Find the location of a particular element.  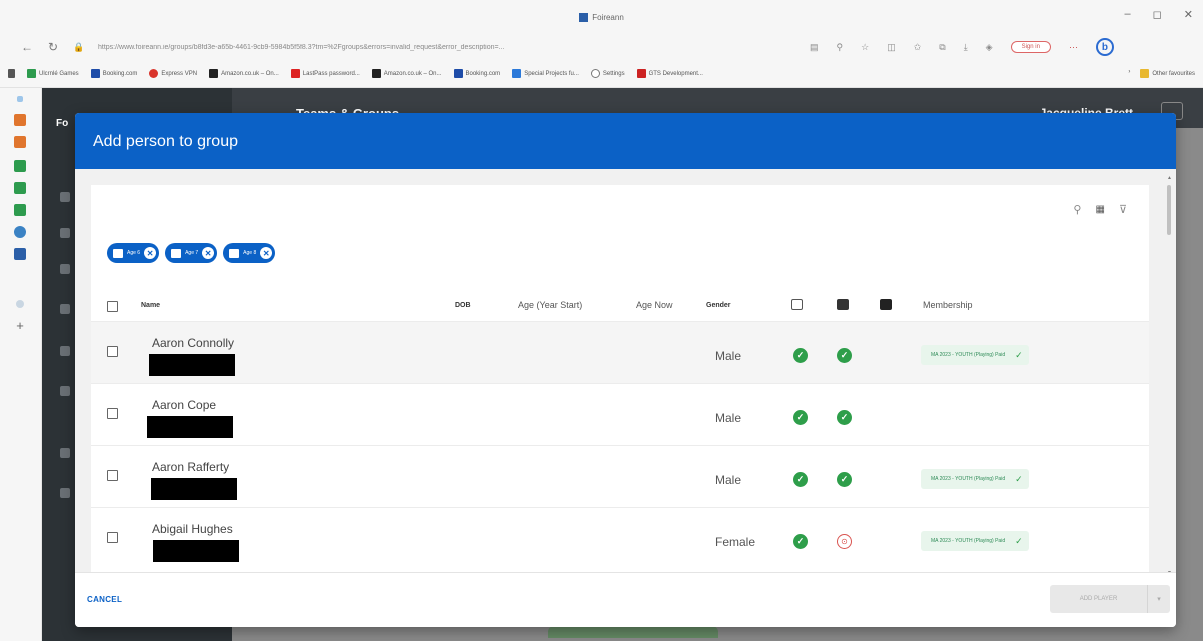

add-player-label: ADD PLAYER is located at coordinates (1099, 599).